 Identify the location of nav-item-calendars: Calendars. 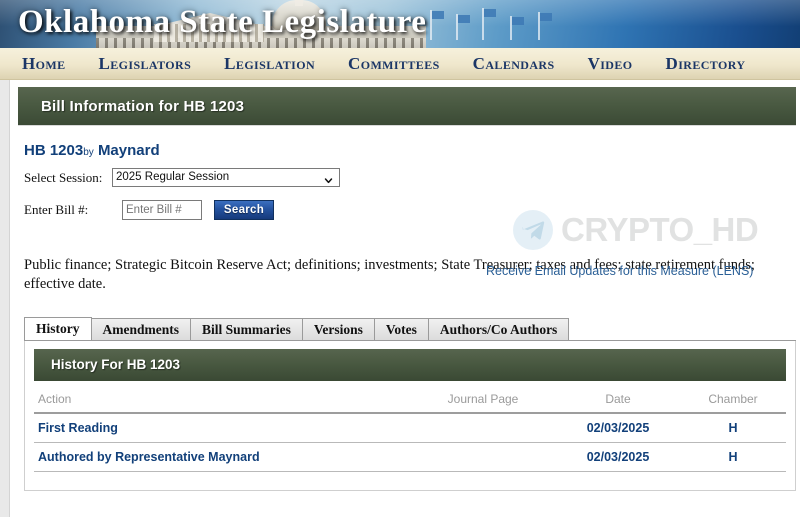
(514, 64).